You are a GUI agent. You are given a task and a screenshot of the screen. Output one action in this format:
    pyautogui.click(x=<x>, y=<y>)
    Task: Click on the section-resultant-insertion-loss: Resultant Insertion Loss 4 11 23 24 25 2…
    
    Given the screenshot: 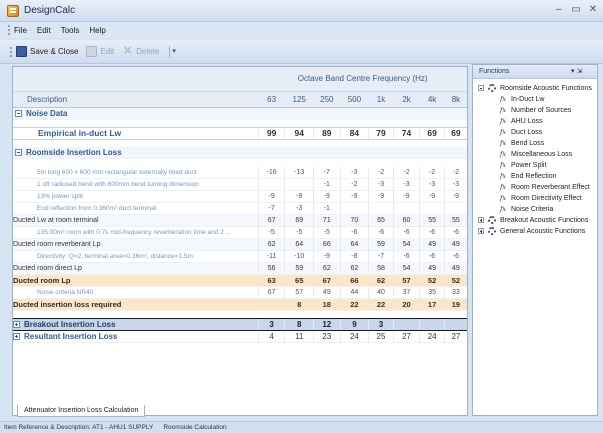 What is the action you would take?
    pyautogui.click(x=240, y=336)
    